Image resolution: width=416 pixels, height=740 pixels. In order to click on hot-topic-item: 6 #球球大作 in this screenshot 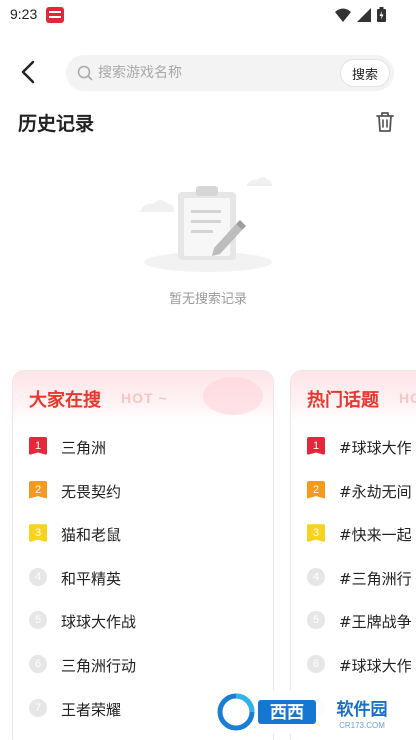, I will do `click(353, 665)`.